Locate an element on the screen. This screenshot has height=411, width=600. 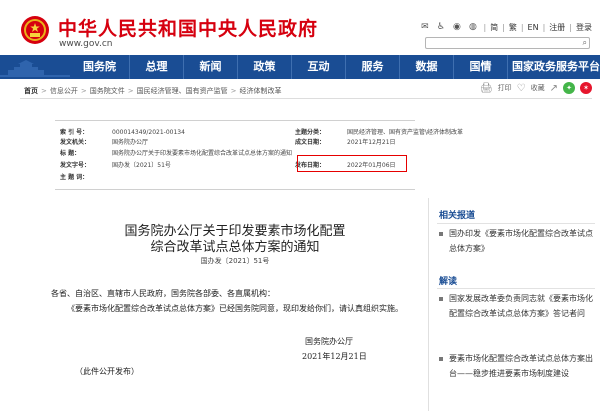
info-title: 标 题： 国务院办公厅关于印发要素市场化配置综合改革试点总体方案的通知 is located at coordinates (176, 153).